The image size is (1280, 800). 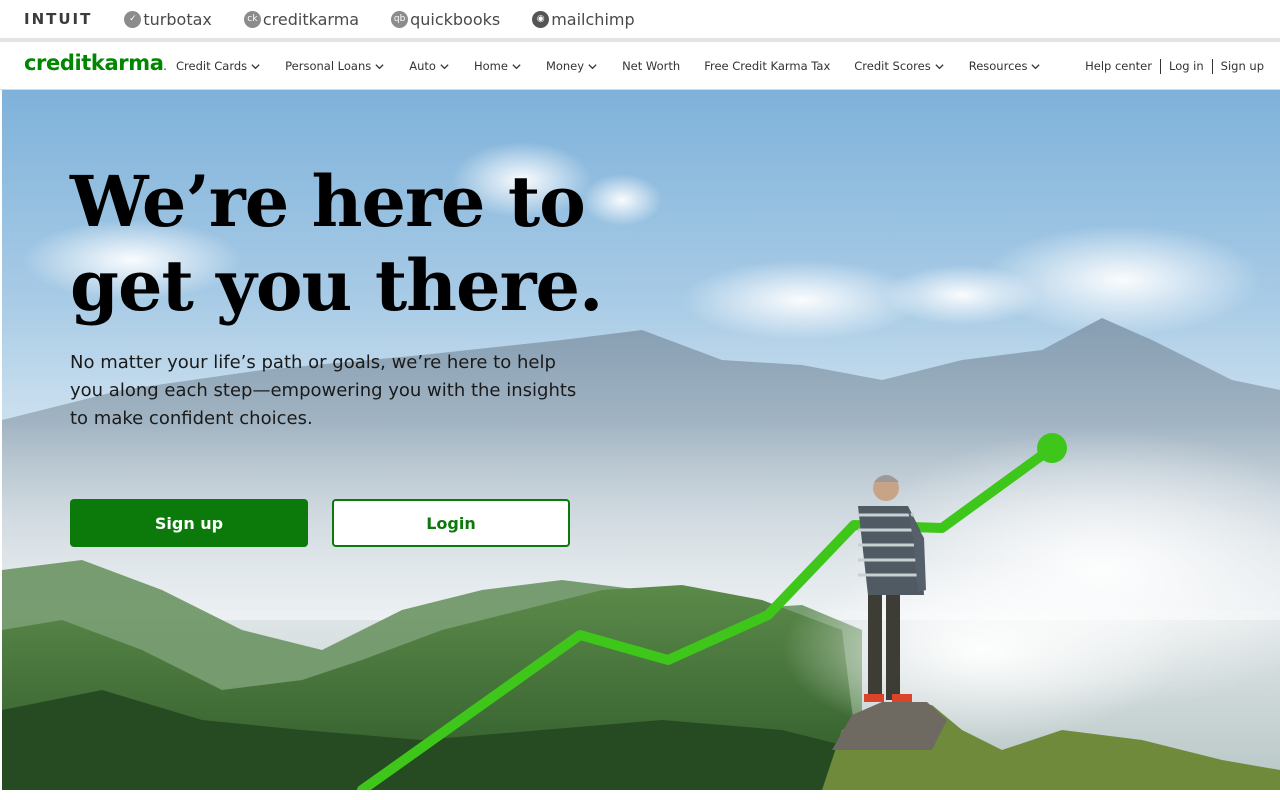 What do you see at coordinates (336, 285) in the screenshot?
I see `hero-title-line-2: get you there.` at bounding box center [336, 285].